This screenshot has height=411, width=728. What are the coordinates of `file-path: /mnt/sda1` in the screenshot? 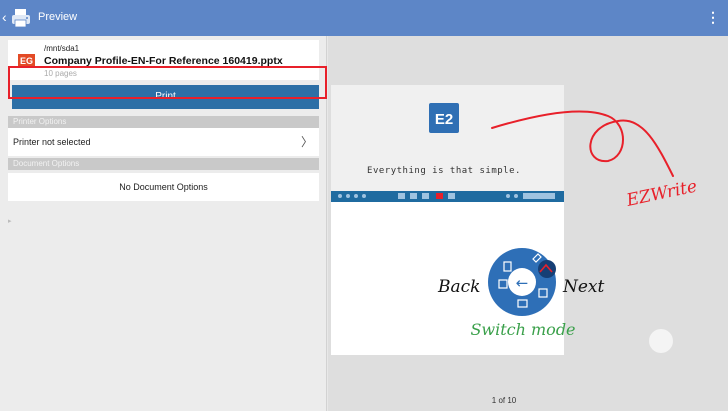 It's located at (62, 48).